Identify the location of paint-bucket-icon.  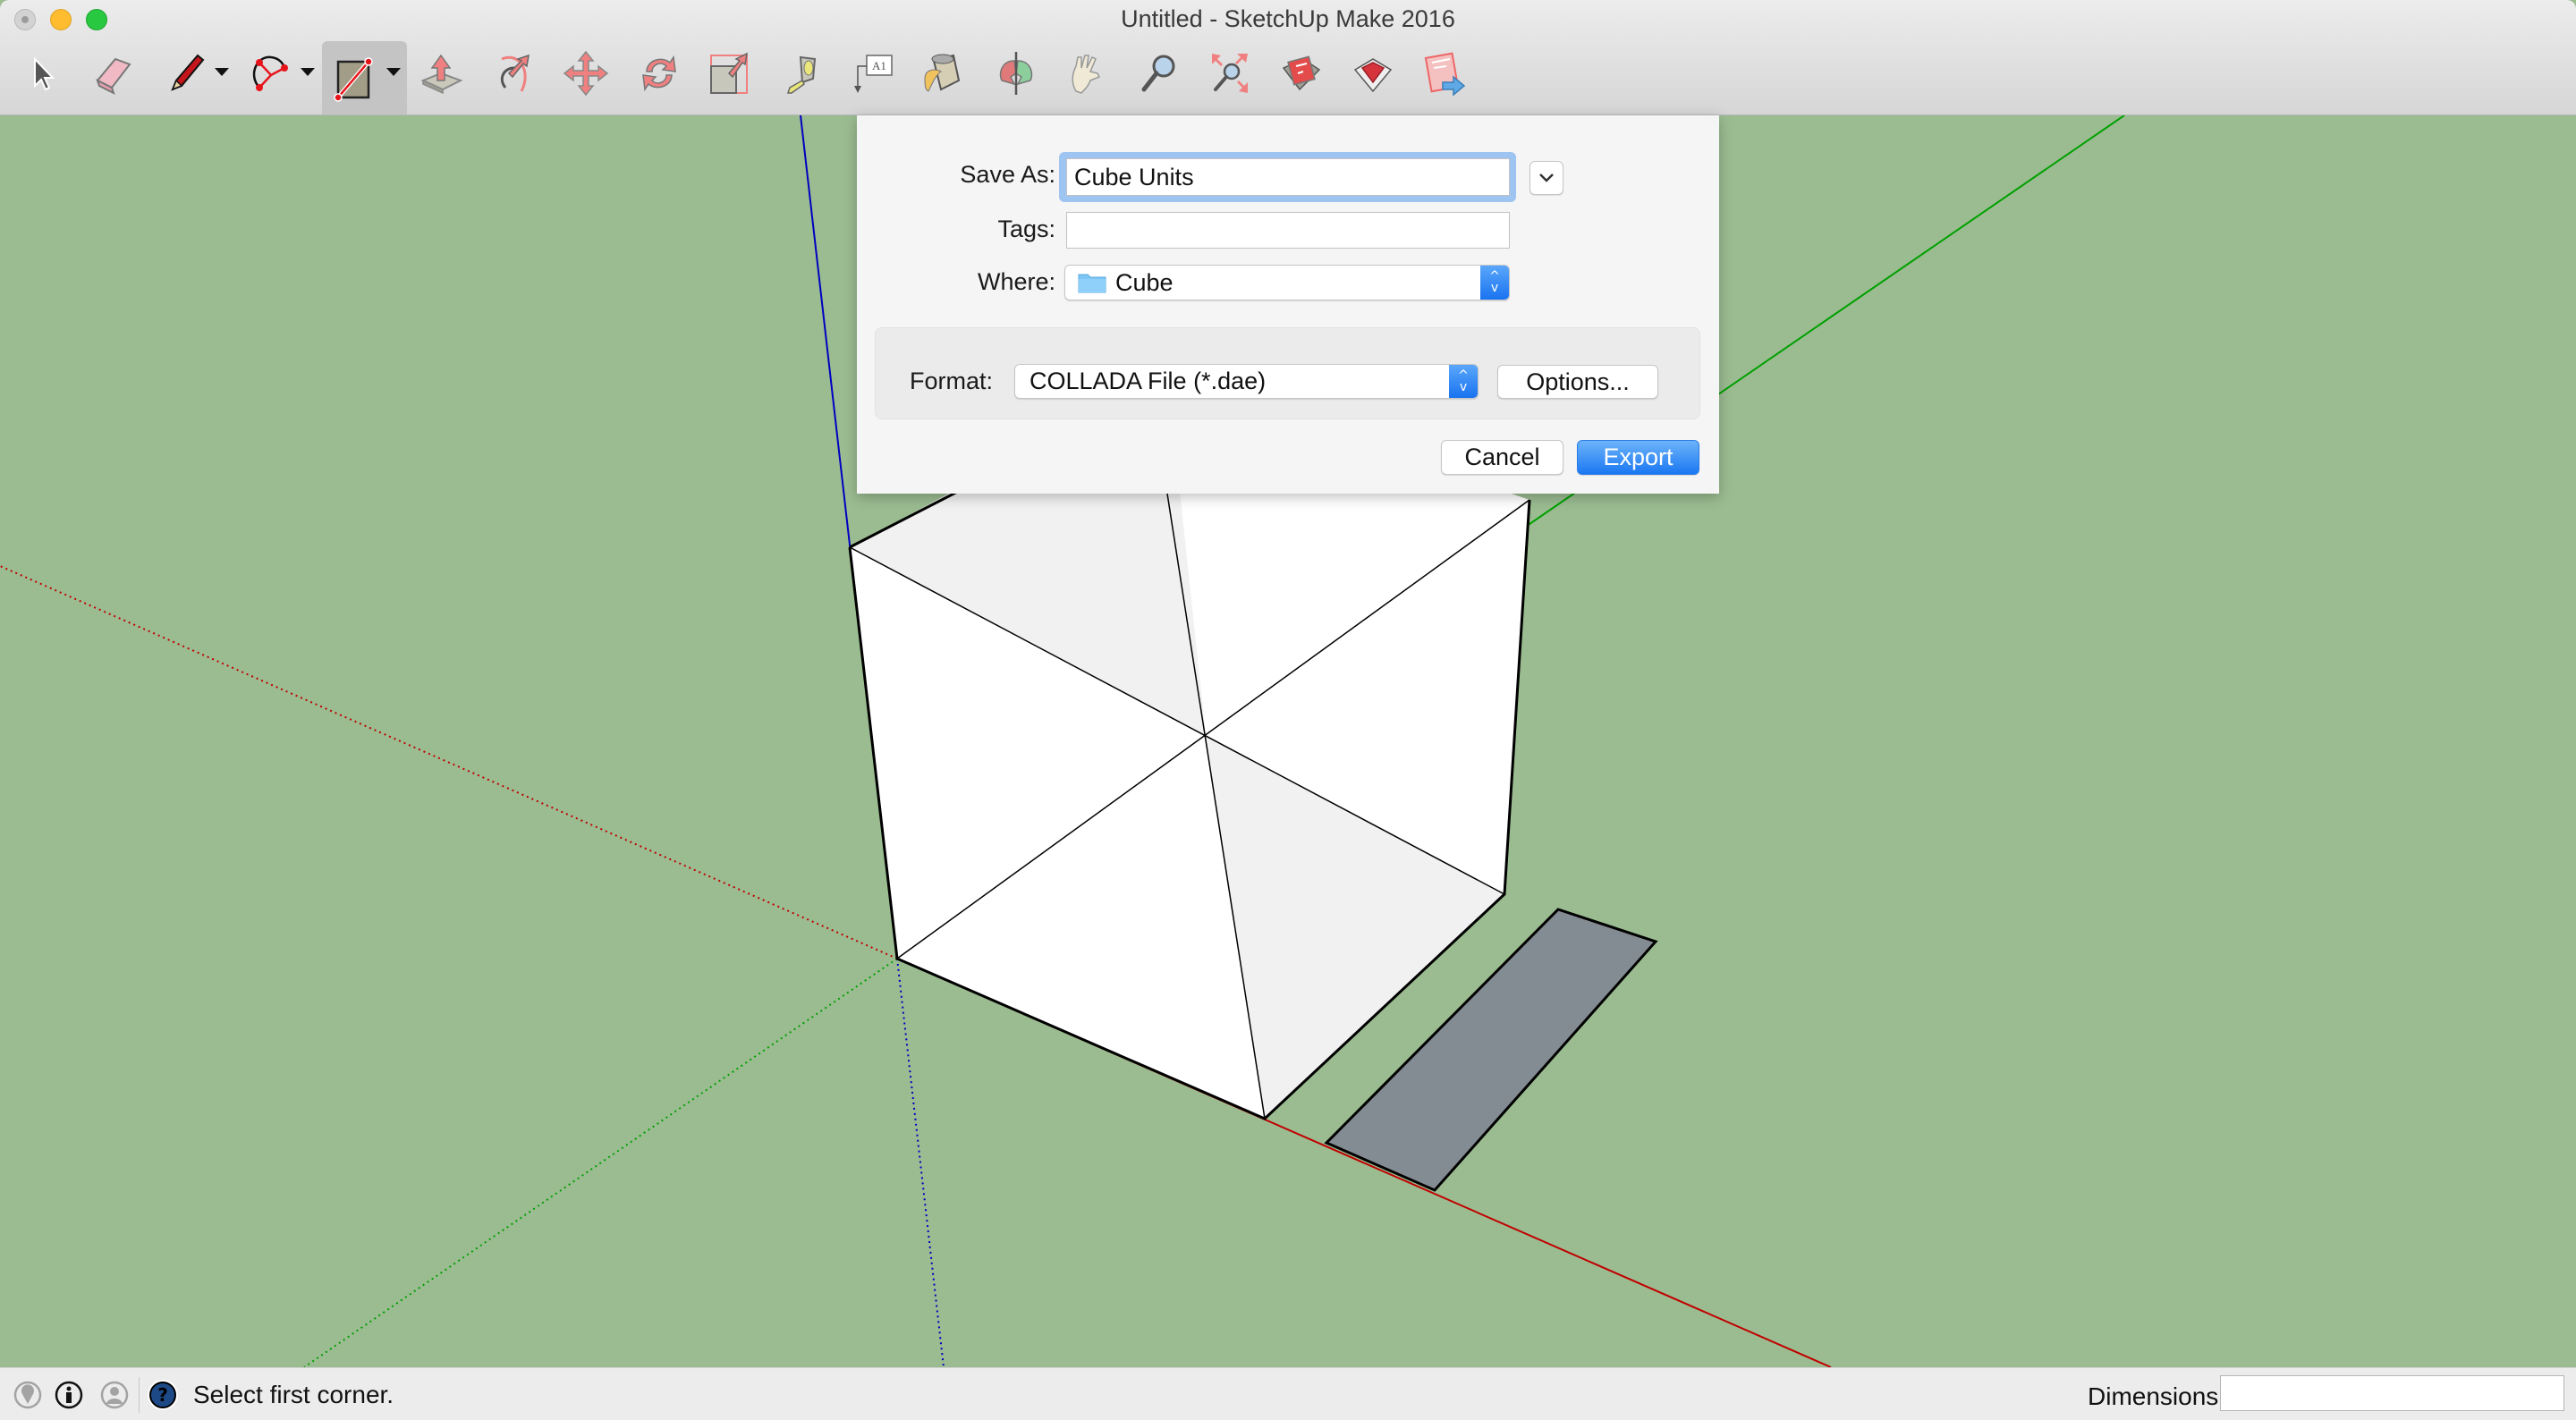
(942, 73).